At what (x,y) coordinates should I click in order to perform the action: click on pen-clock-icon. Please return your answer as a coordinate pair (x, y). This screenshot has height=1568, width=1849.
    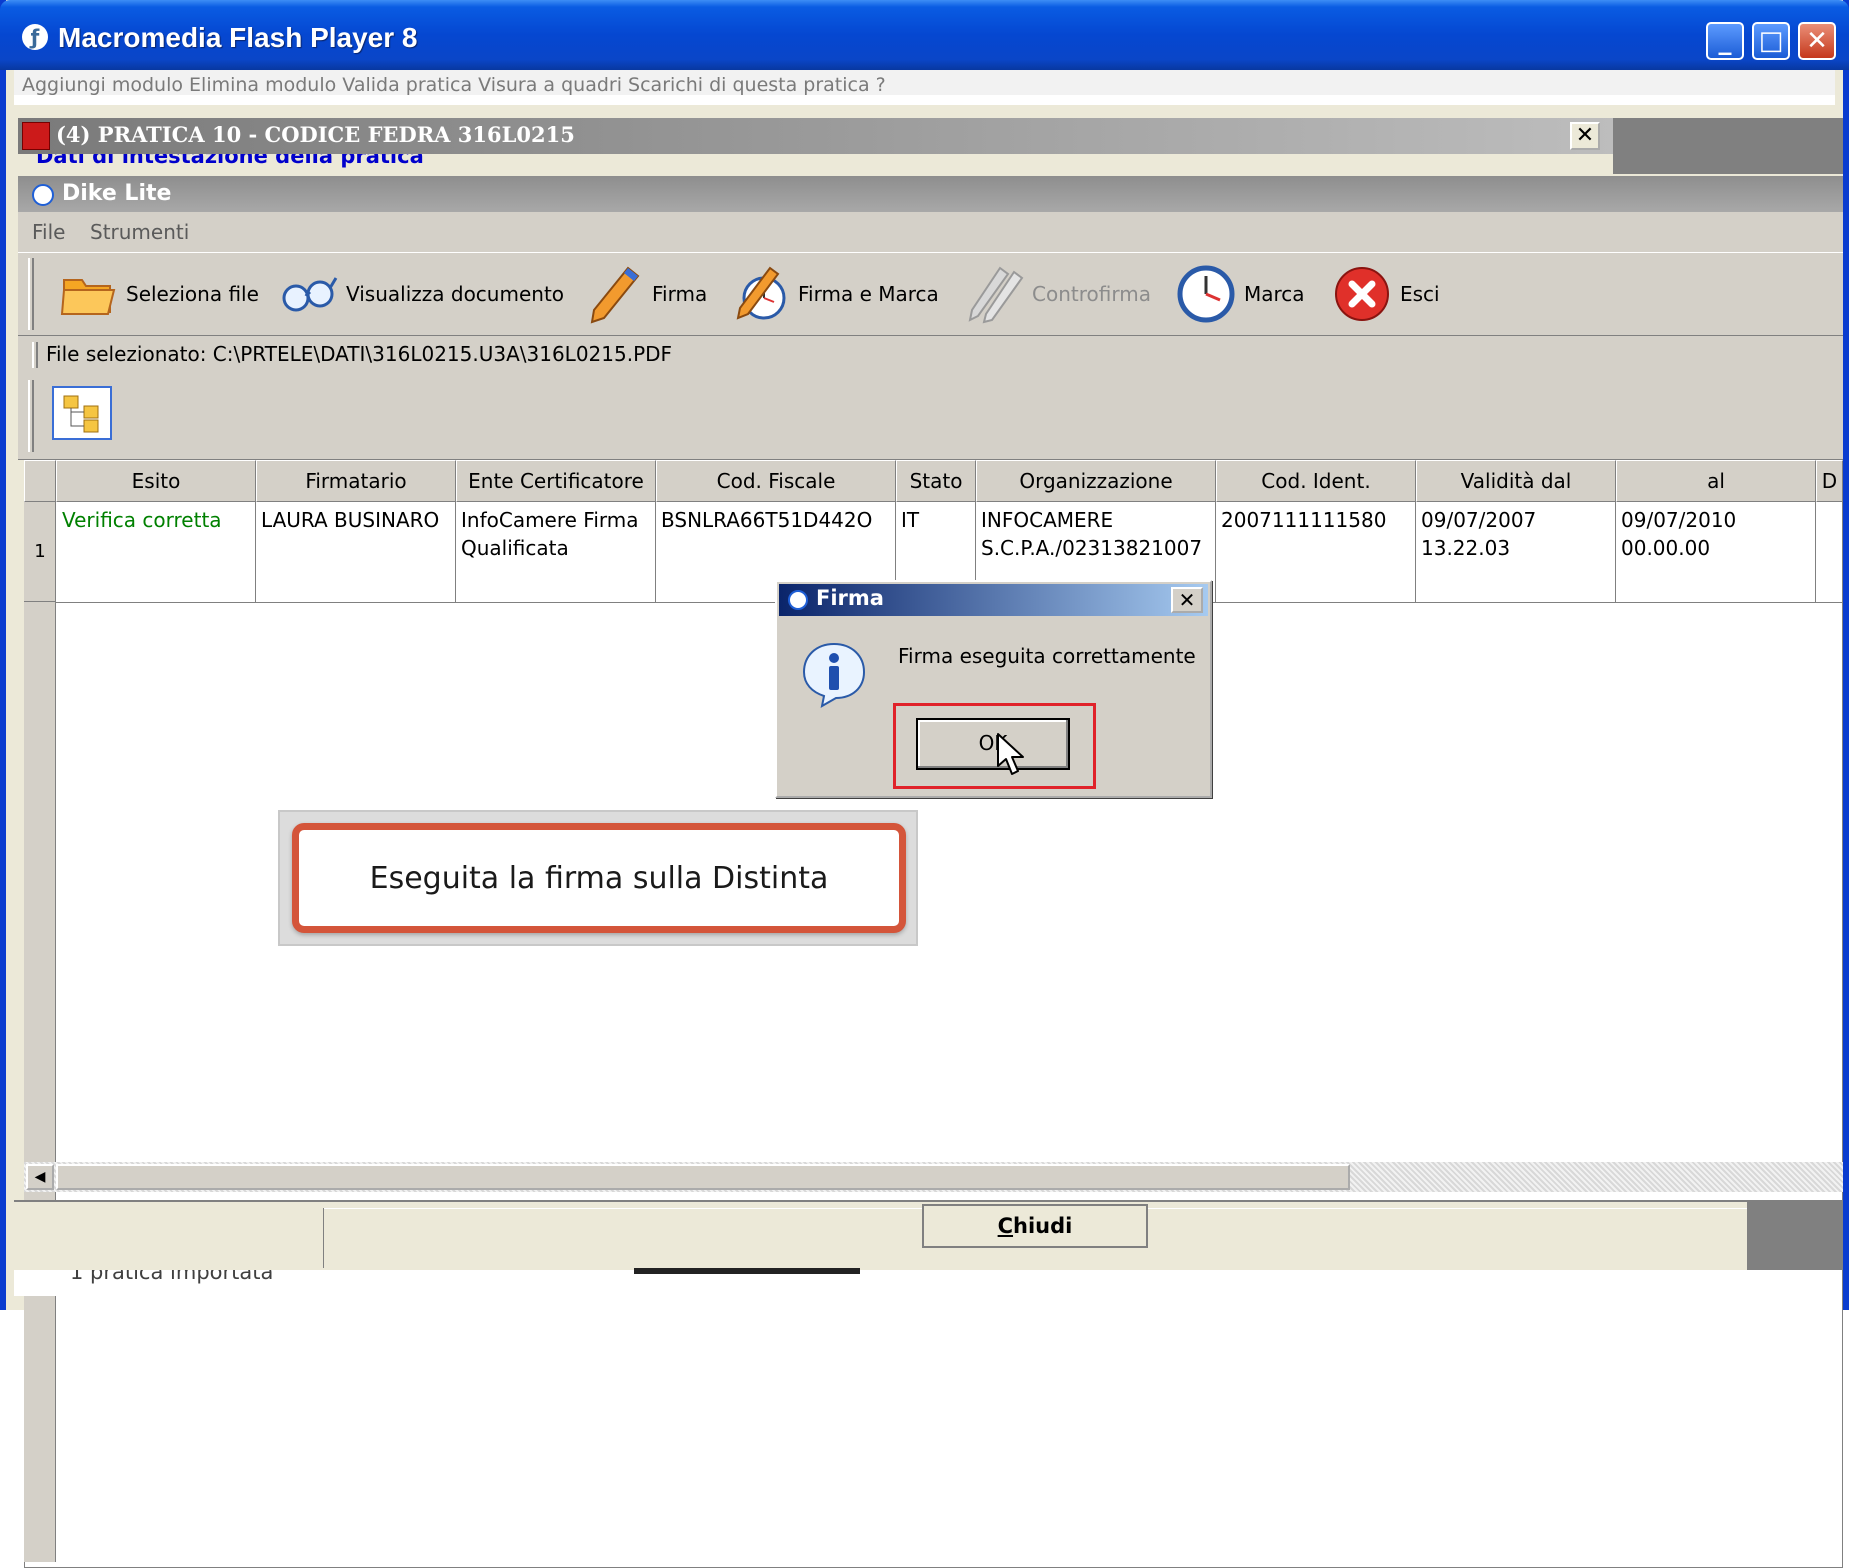
    Looking at the image, I should click on (760, 294).